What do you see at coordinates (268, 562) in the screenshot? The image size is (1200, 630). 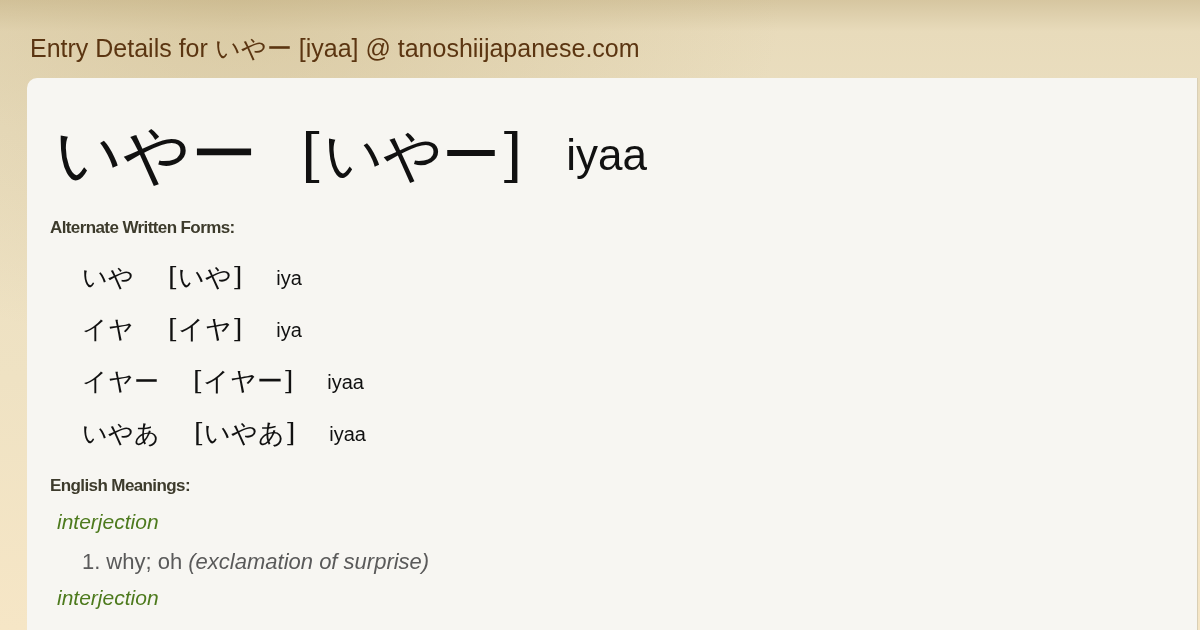 I see `meaning-text: why; oh (exclamation of surprise)` at bounding box center [268, 562].